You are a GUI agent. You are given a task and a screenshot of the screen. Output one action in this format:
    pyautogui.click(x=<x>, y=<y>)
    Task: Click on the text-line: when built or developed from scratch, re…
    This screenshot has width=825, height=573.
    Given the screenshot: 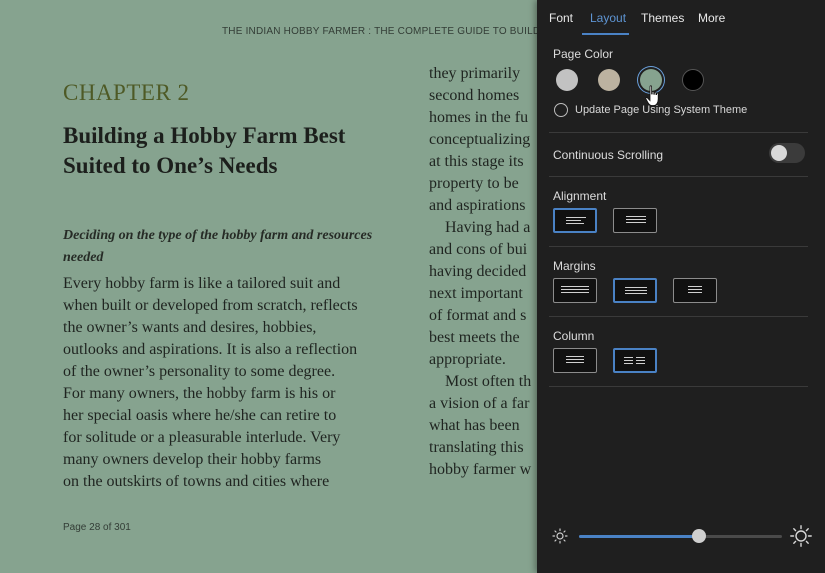 What is the action you would take?
    pyautogui.click(x=210, y=305)
    